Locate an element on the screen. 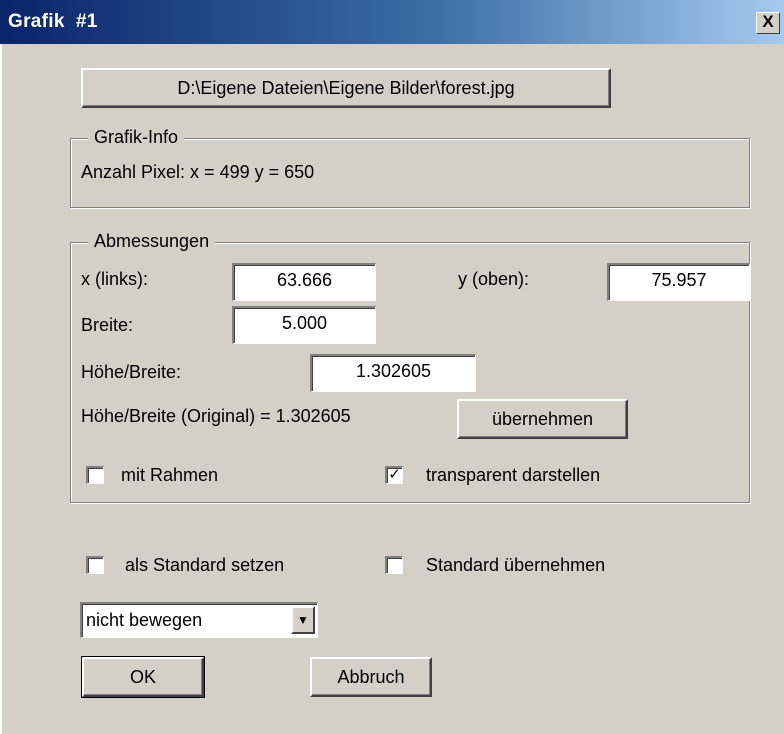 The image size is (784, 734). check-icon: ✓ is located at coordinates (394, 474).